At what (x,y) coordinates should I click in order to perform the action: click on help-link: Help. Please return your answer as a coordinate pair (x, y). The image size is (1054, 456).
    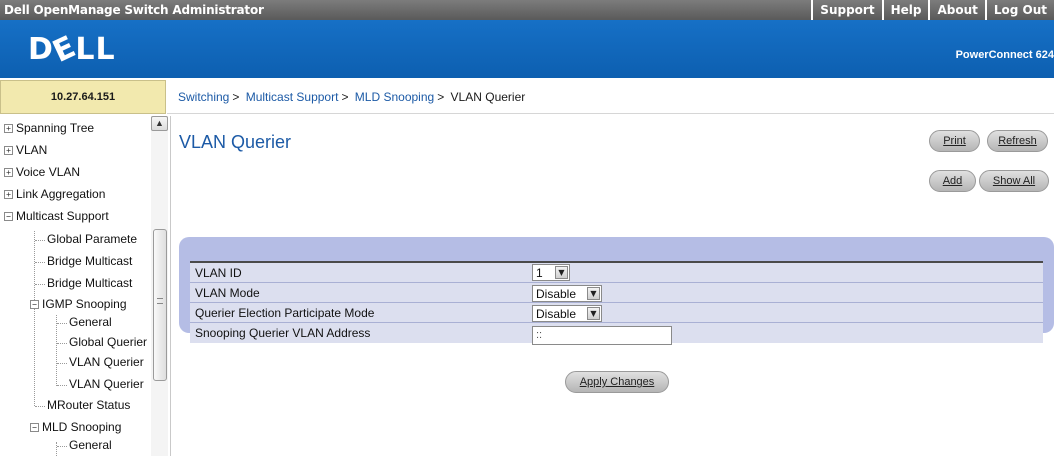
    Looking at the image, I should click on (905, 10).